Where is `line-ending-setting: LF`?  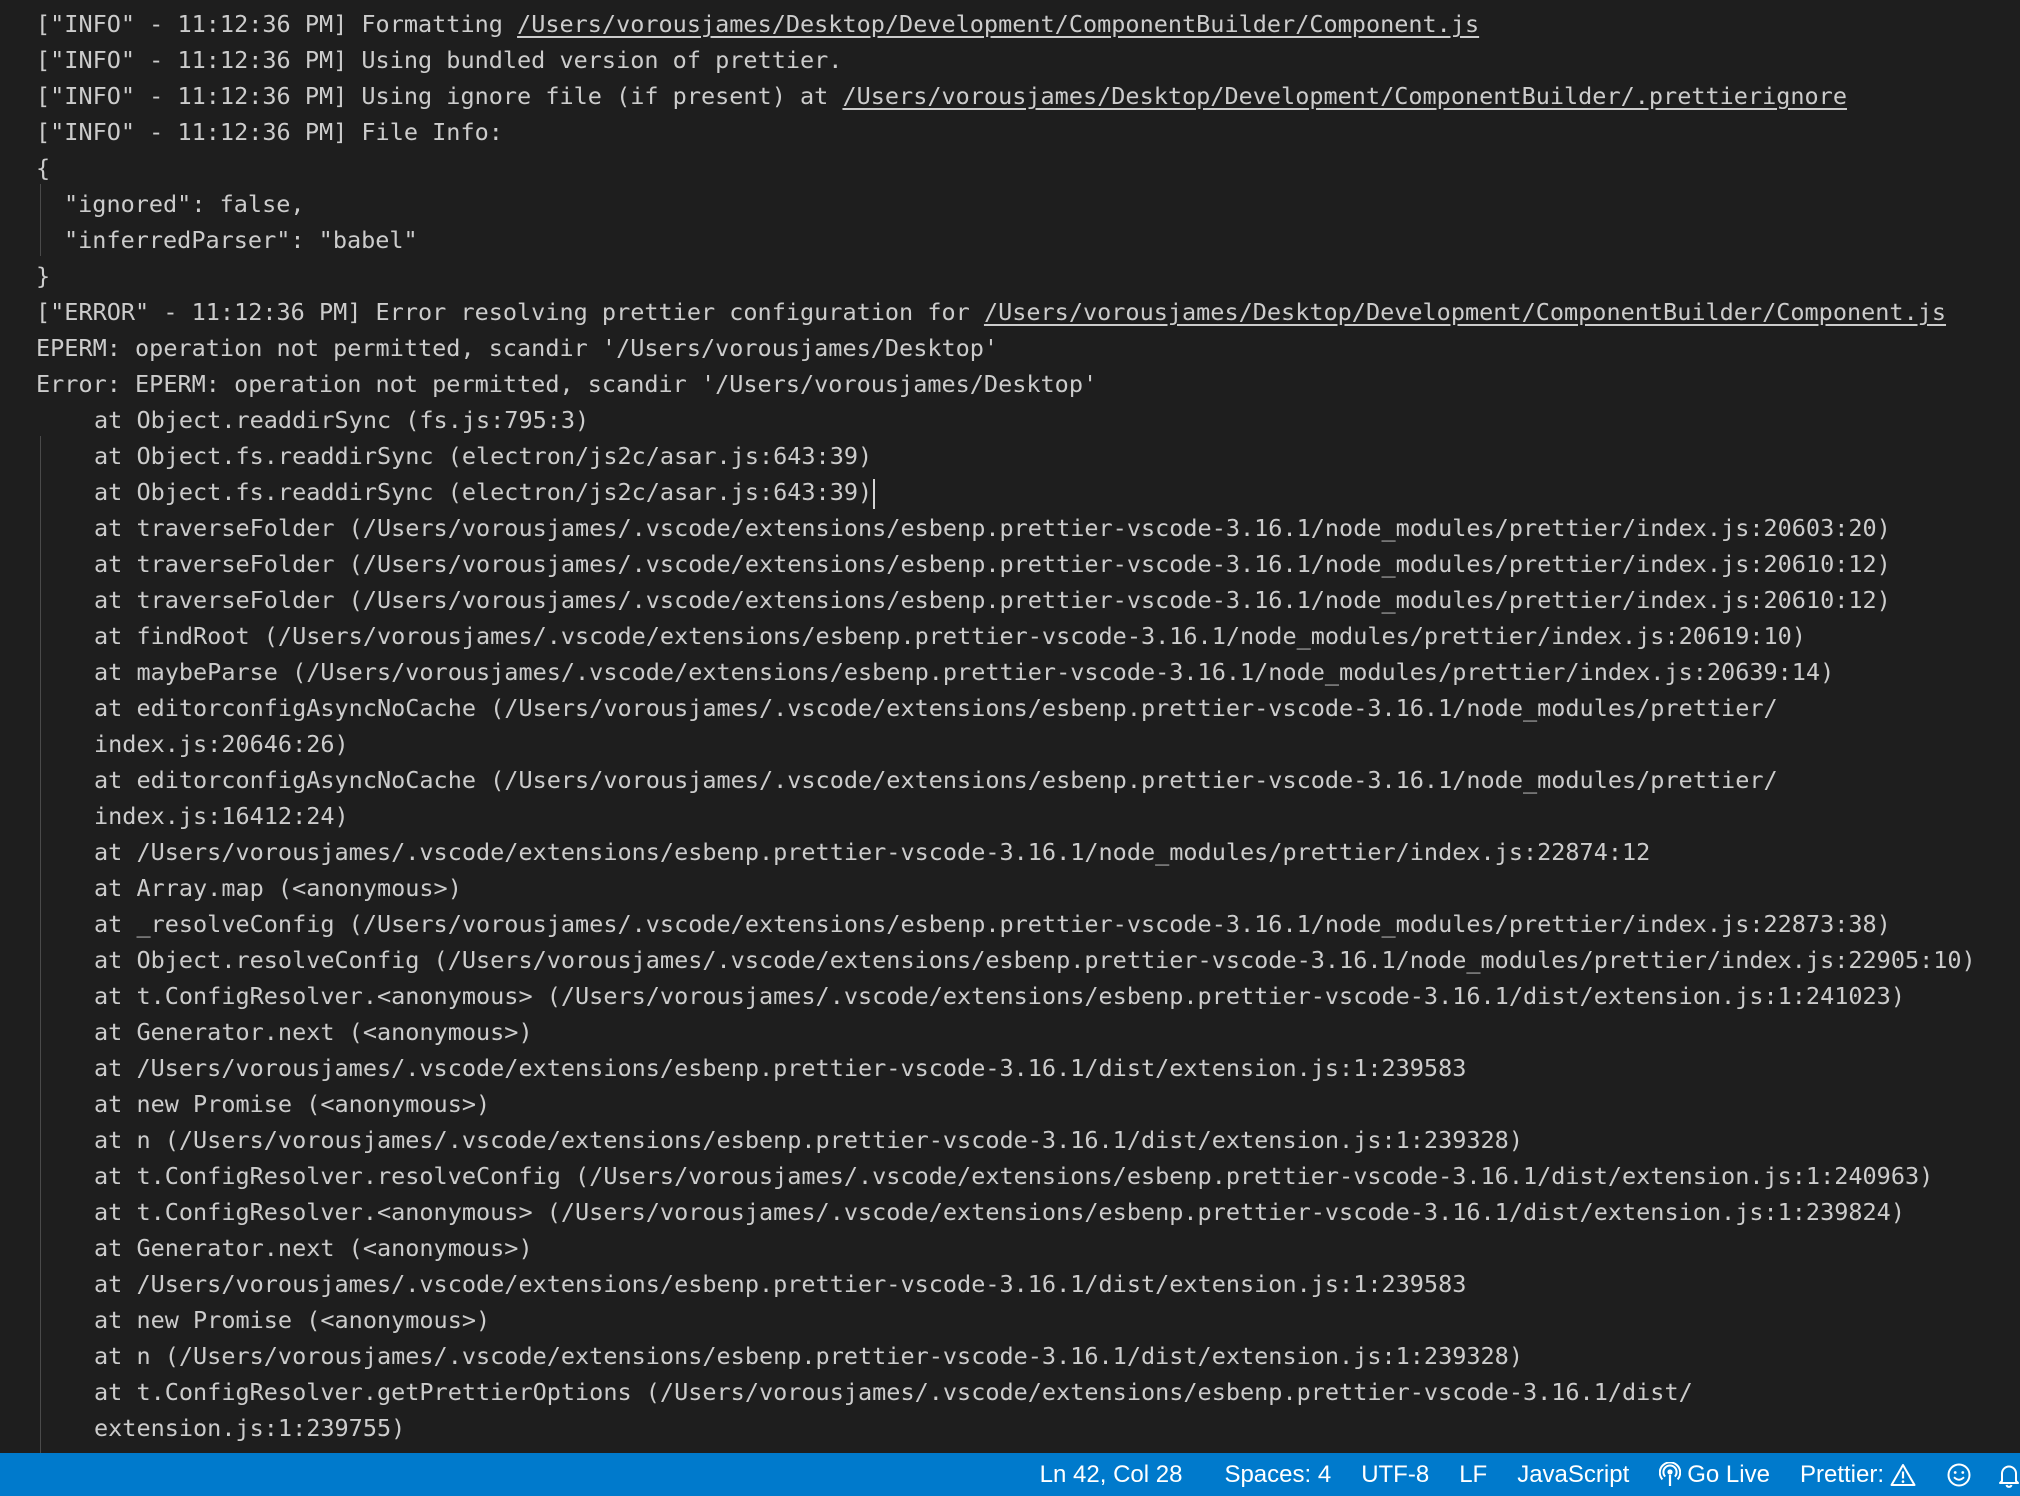
line-ending-setting: LF is located at coordinates (1473, 1474).